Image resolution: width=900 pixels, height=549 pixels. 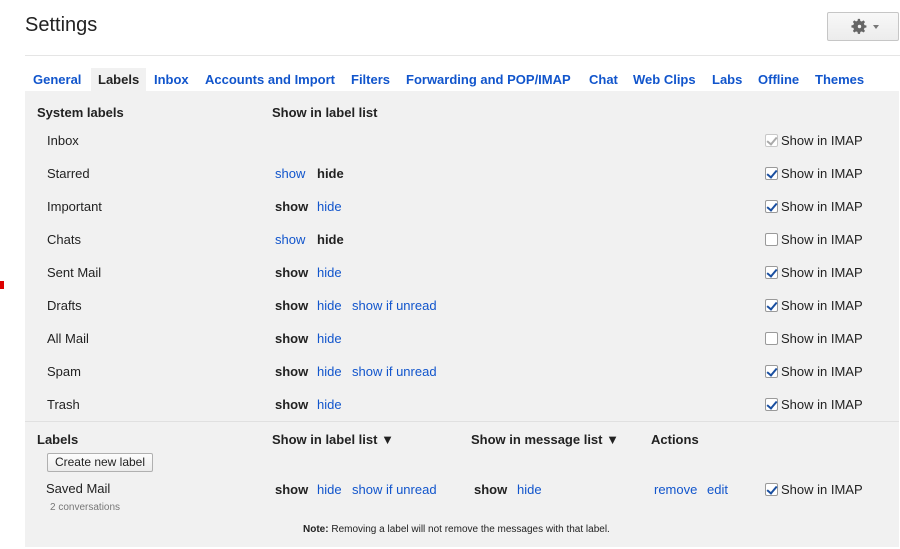 I want to click on tab-accounts-and-import: Accounts and Import, so click(x=270, y=79).